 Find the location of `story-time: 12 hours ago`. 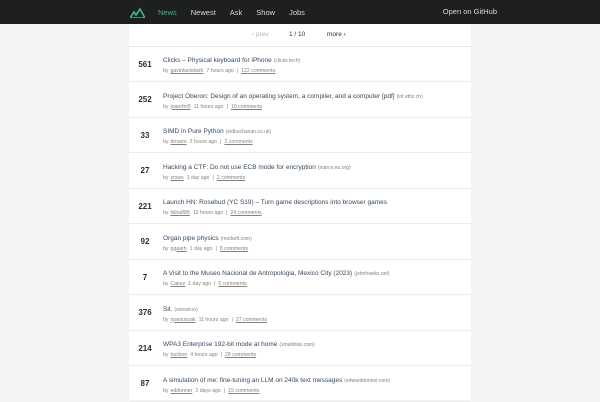

story-time: 12 hours ago is located at coordinates (208, 213).